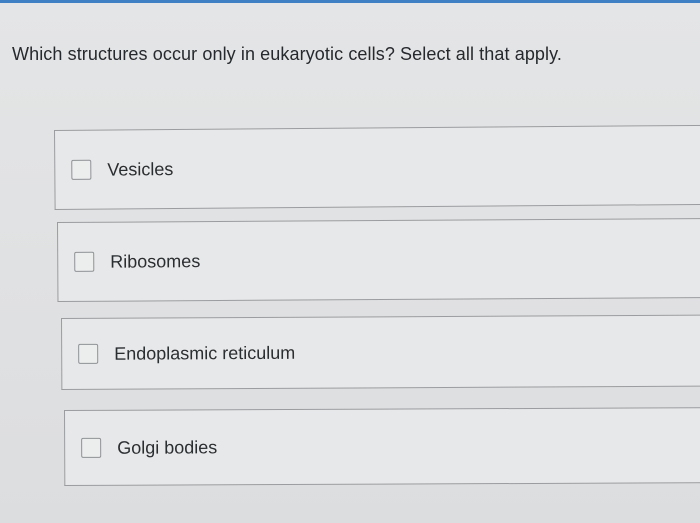 The height and width of the screenshot is (523, 700). What do you see at coordinates (380, 352) in the screenshot?
I see `option-endoplasmic-reticulum: Endoplasmic reticulum` at bounding box center [380, 352].